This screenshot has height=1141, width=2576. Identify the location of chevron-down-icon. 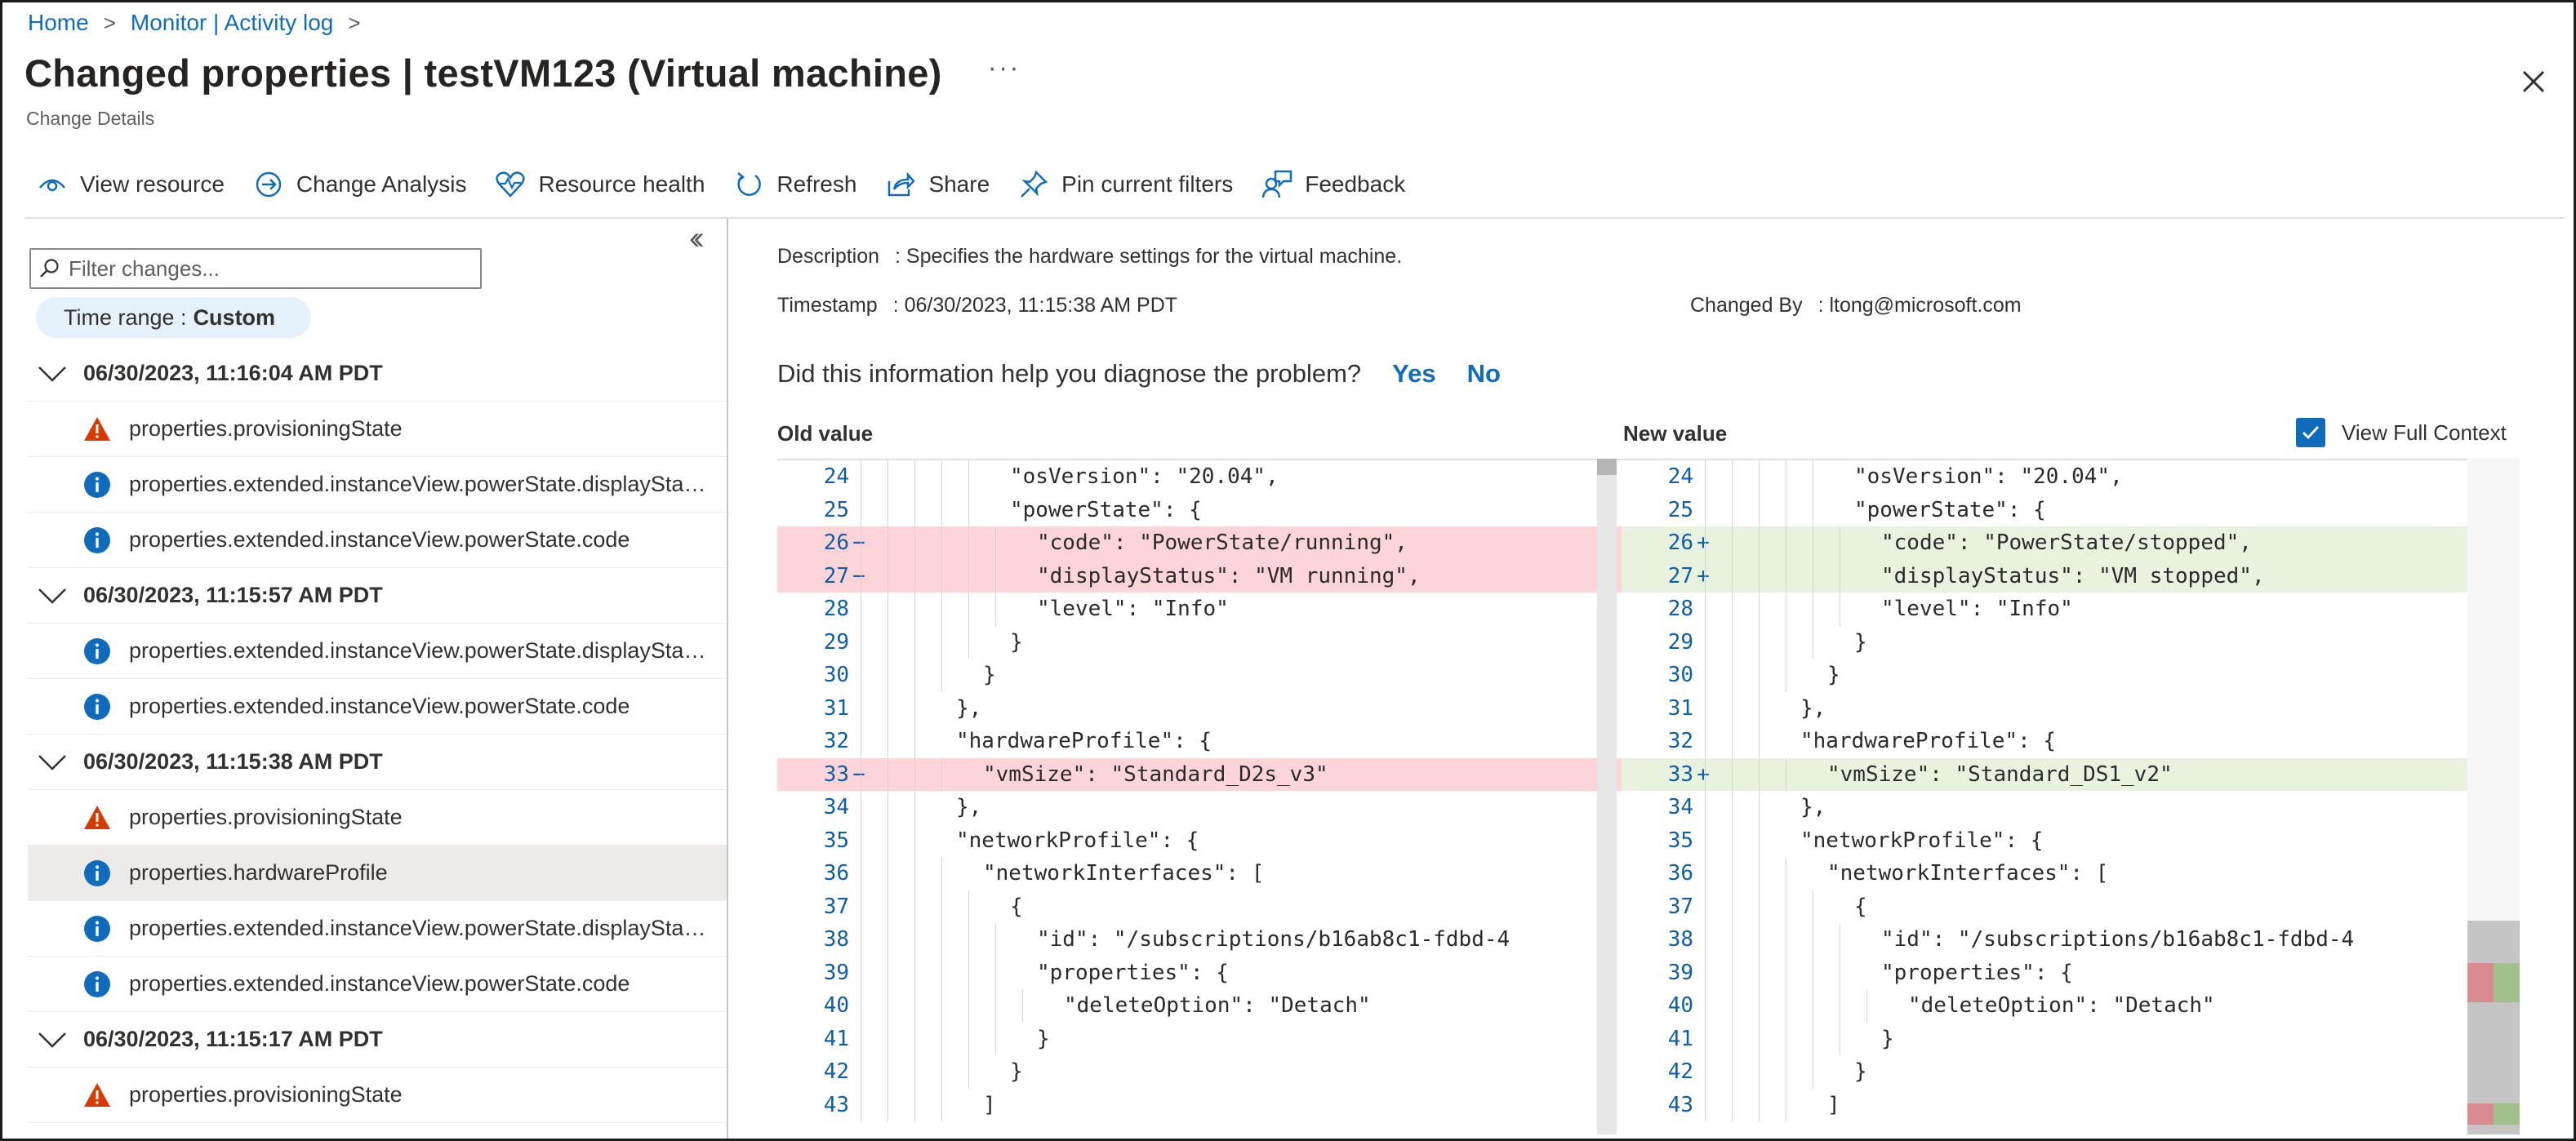
(52, 596).